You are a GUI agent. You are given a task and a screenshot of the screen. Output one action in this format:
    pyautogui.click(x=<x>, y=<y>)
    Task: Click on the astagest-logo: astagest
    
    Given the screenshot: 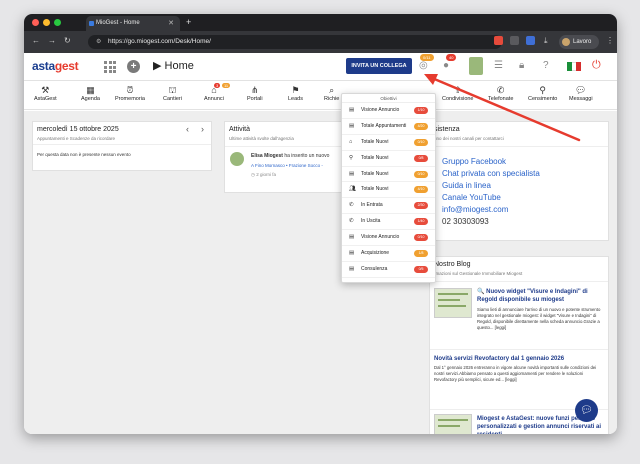 What is the action you would take?
    pyautogui.click(x=55, y=66)
    